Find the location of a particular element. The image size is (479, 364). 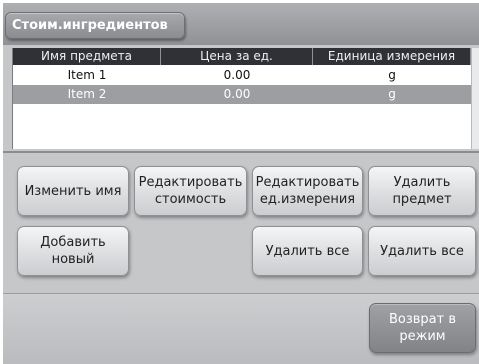

table-scrollbar is located at coordinates (475, 98).